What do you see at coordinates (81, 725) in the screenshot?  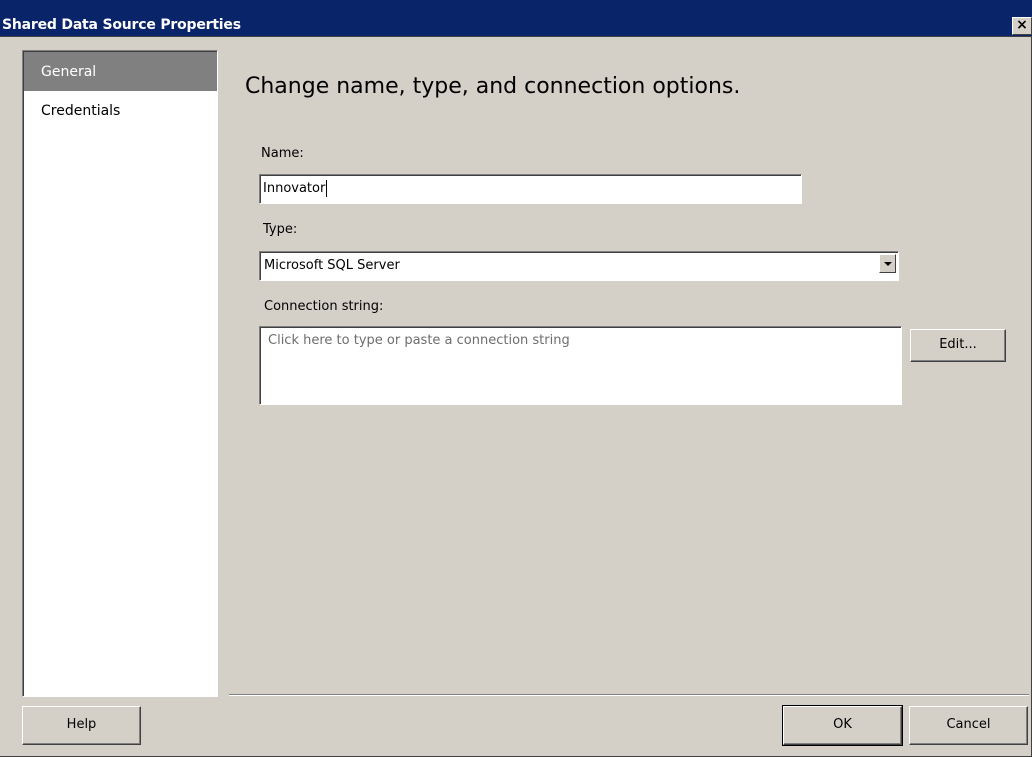 I see `help-button: Help` at bounding box center [81, 725].